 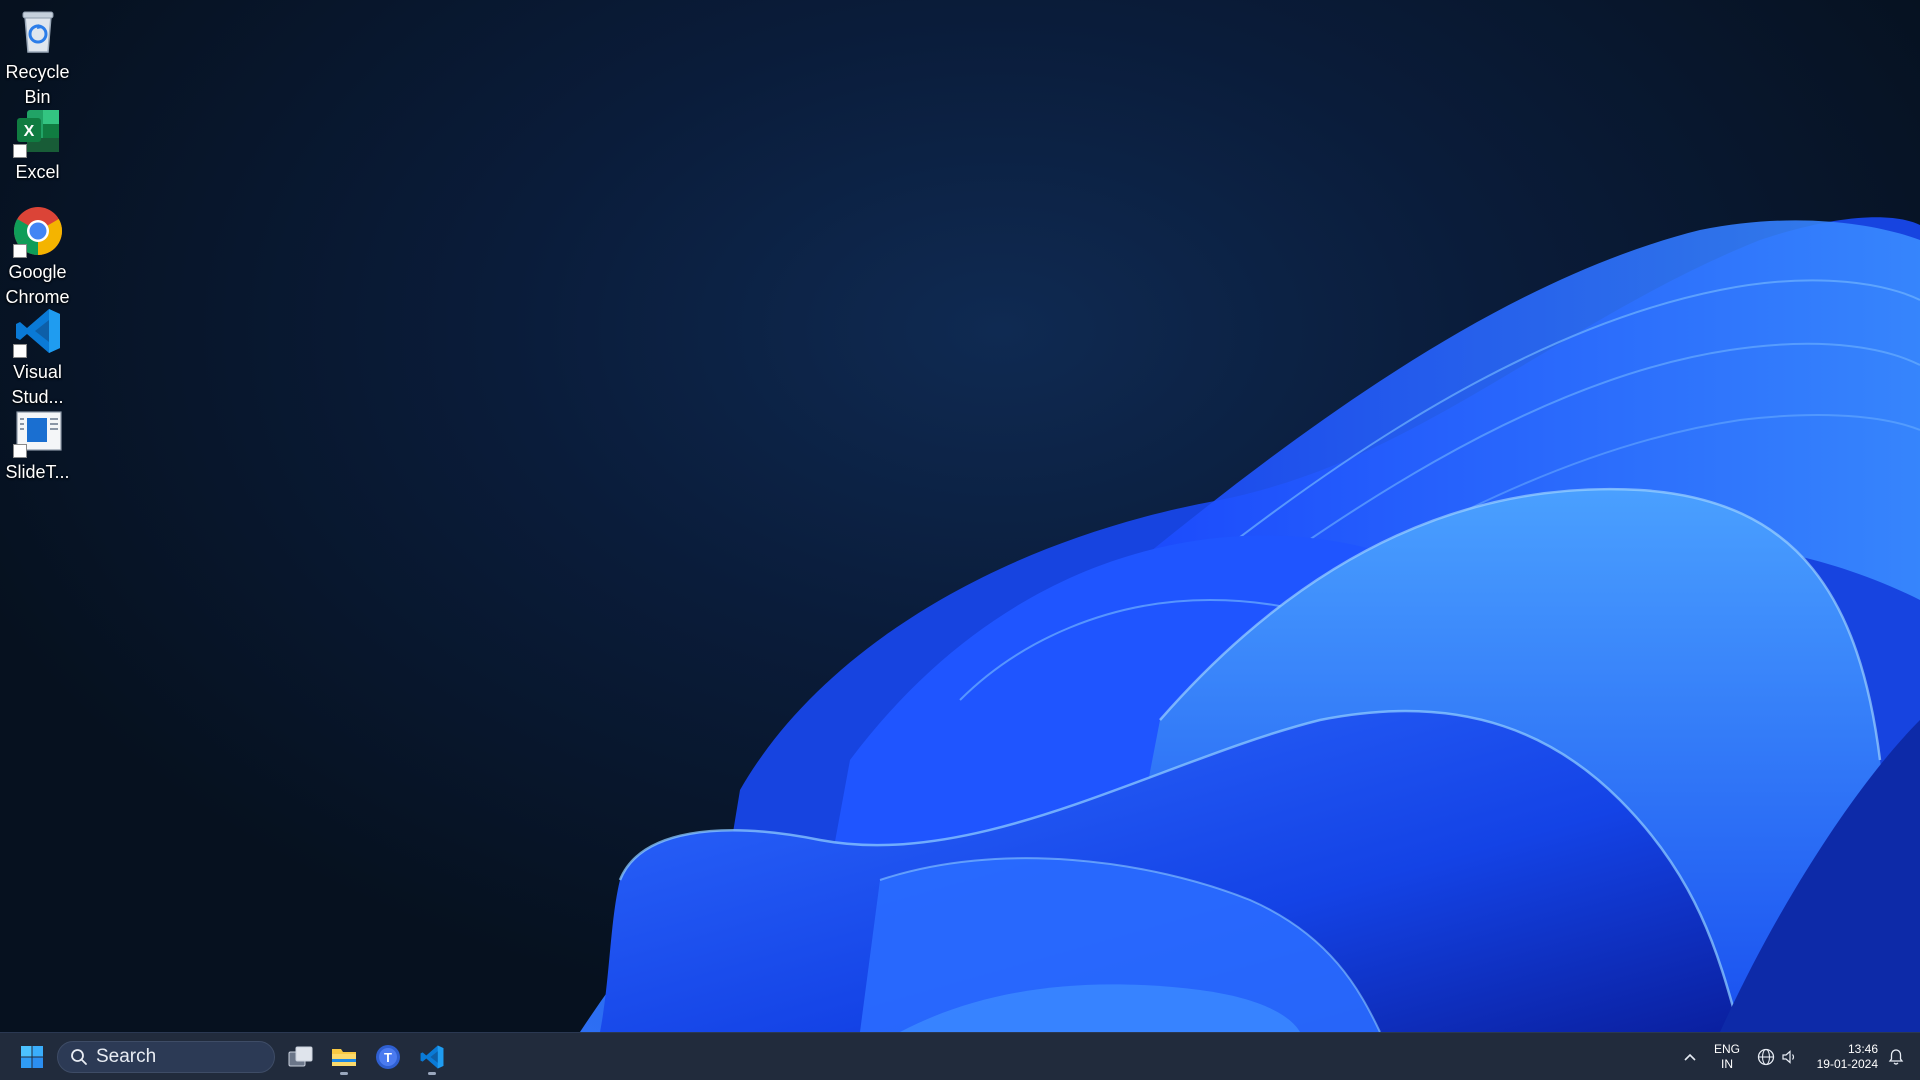 What do you see at coordinates (37, 232) in the screenshot?
I see `chrome-icon` at bounding box center [37, 232].